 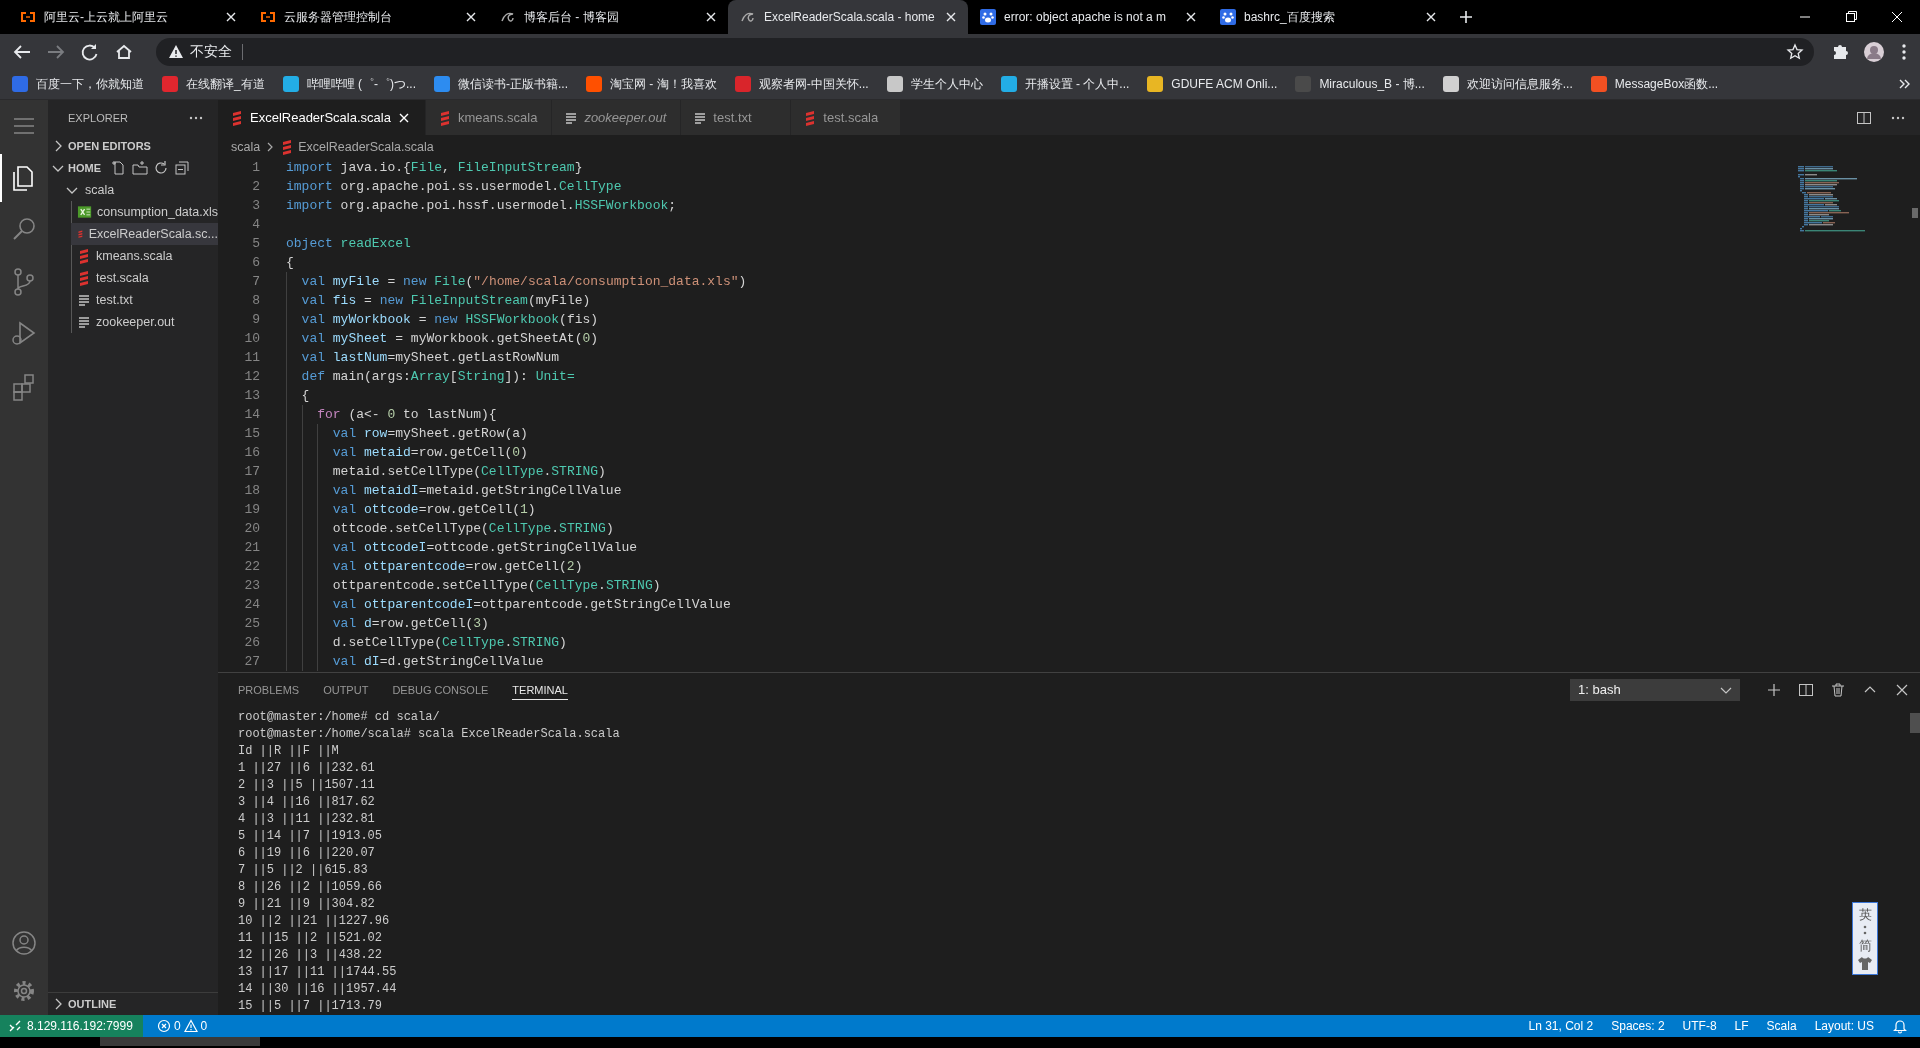 I want to click on breadcrumb: scala, so click(x=246, y=146).